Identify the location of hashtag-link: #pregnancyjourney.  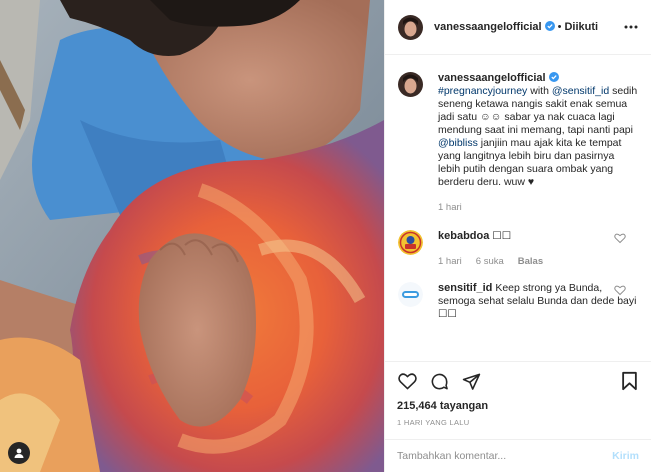
(482, 91).